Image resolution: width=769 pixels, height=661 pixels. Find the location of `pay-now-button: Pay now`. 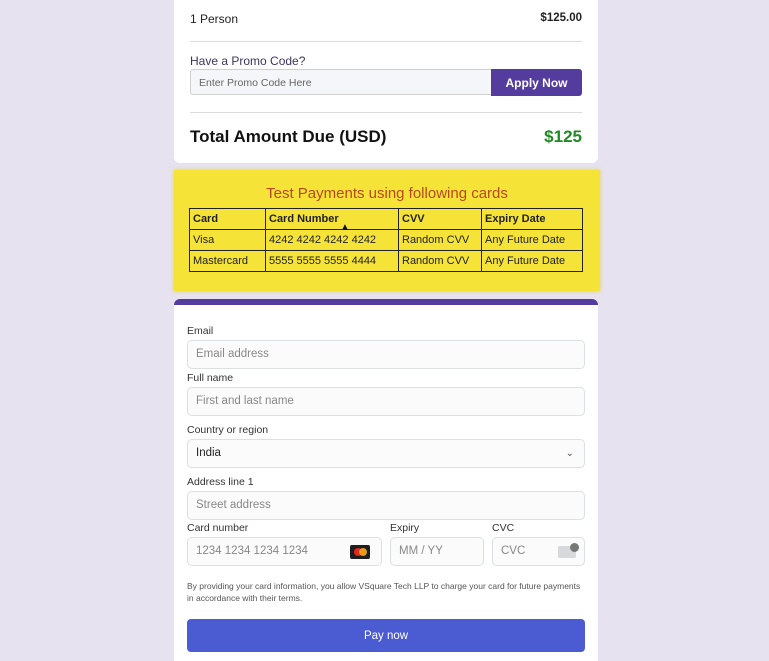

pay-now-button: Pay now is located at coordinates (386, 635).